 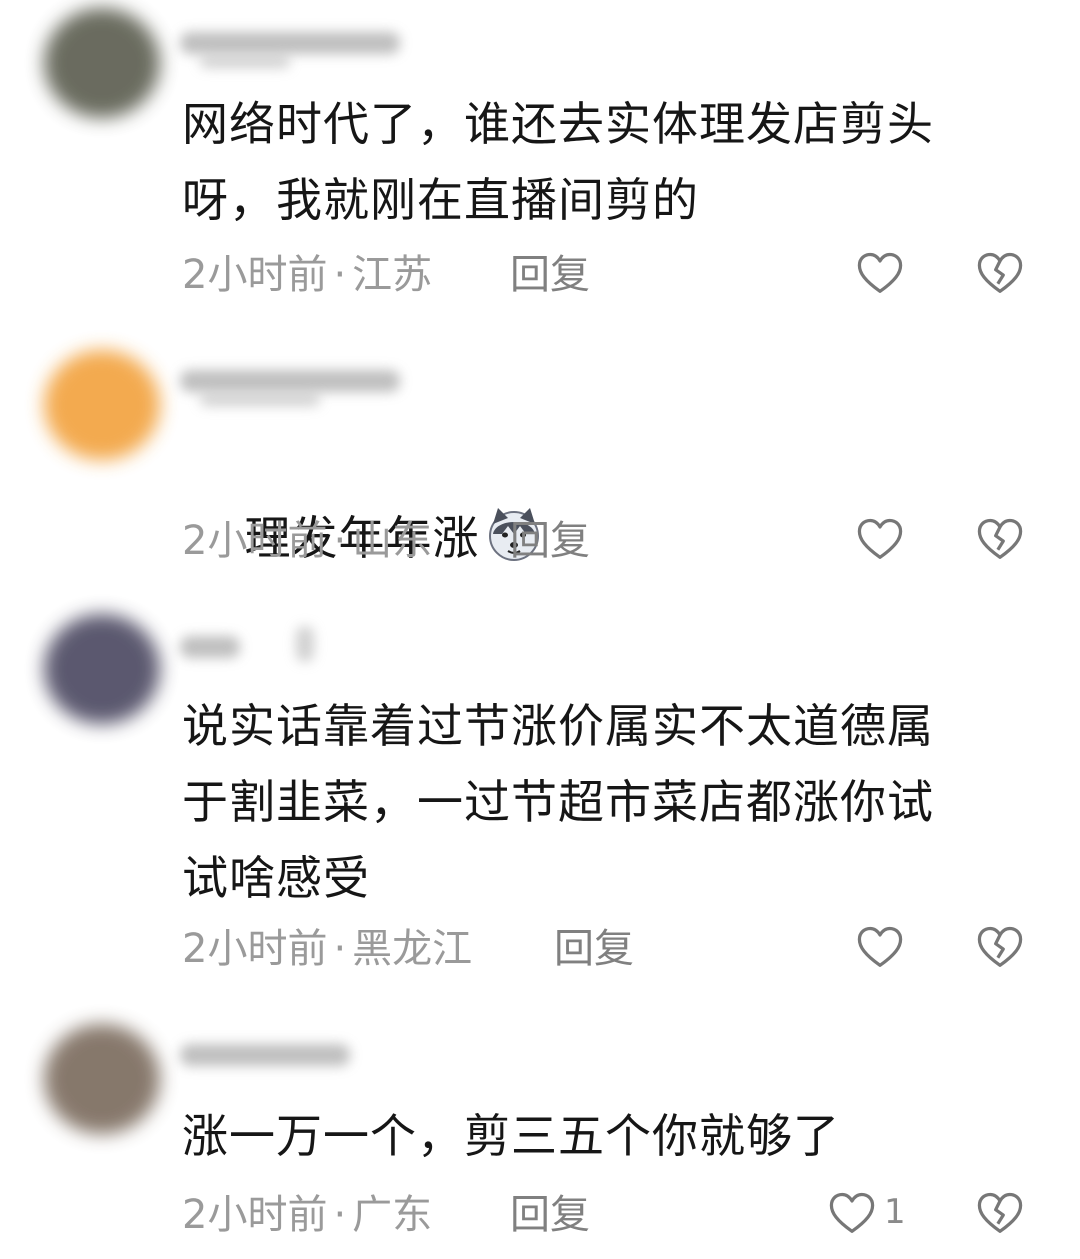 I want to click on comment-meta: 2小时前 · 广东, so click(x=307, y=1215).